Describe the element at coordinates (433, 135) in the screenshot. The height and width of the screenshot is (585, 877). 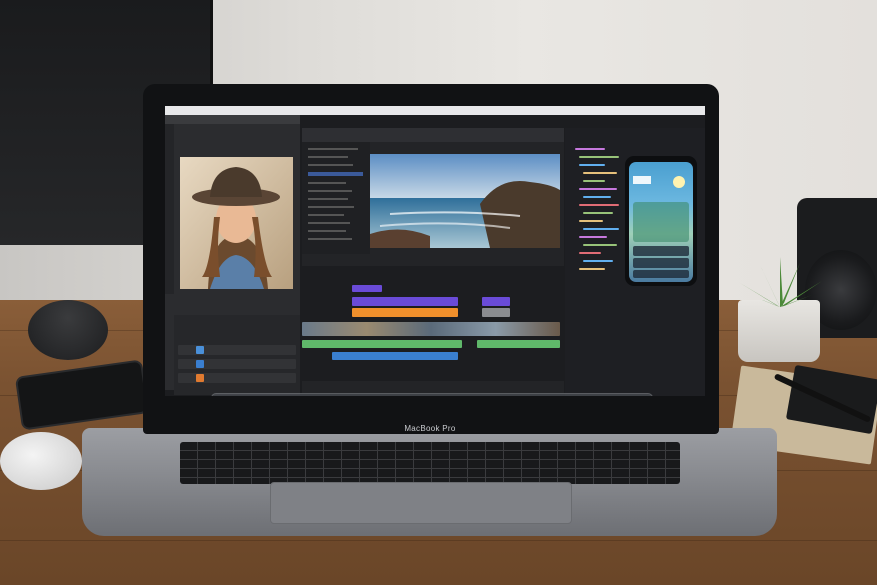
I see `video-editor-toolbar` at that location.